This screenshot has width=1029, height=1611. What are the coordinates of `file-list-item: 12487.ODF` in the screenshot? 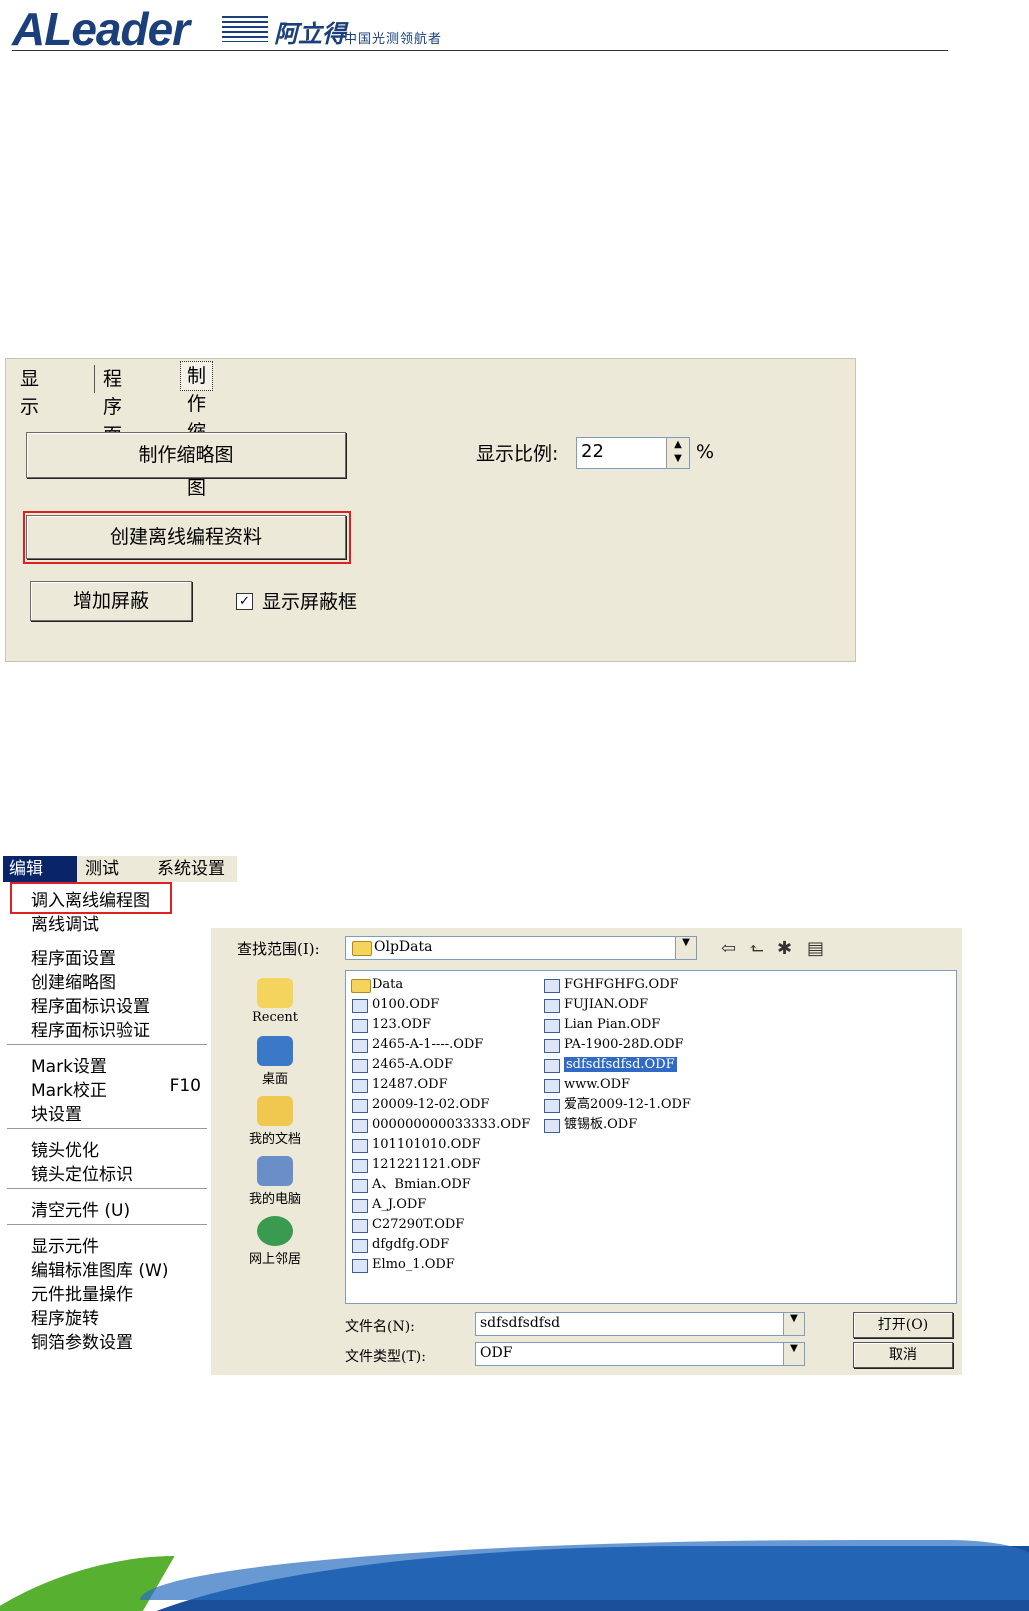 It's located at (439, 1085).